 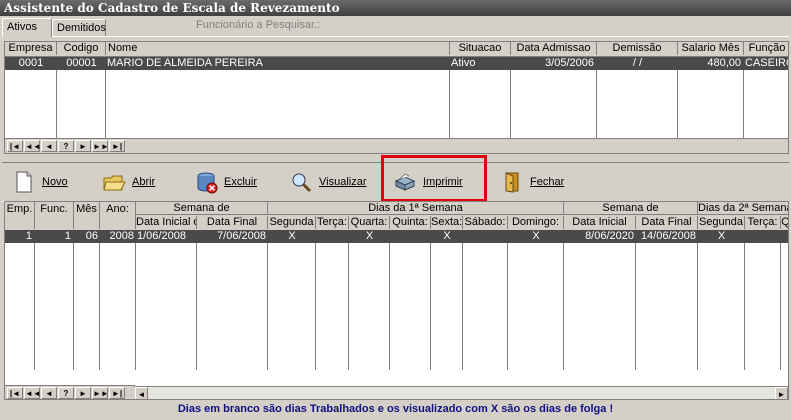 What do you see at coordinates (128, 182) in the screenshot?
I see `abrir-button: Abrir` at bounding box center [128, 182].